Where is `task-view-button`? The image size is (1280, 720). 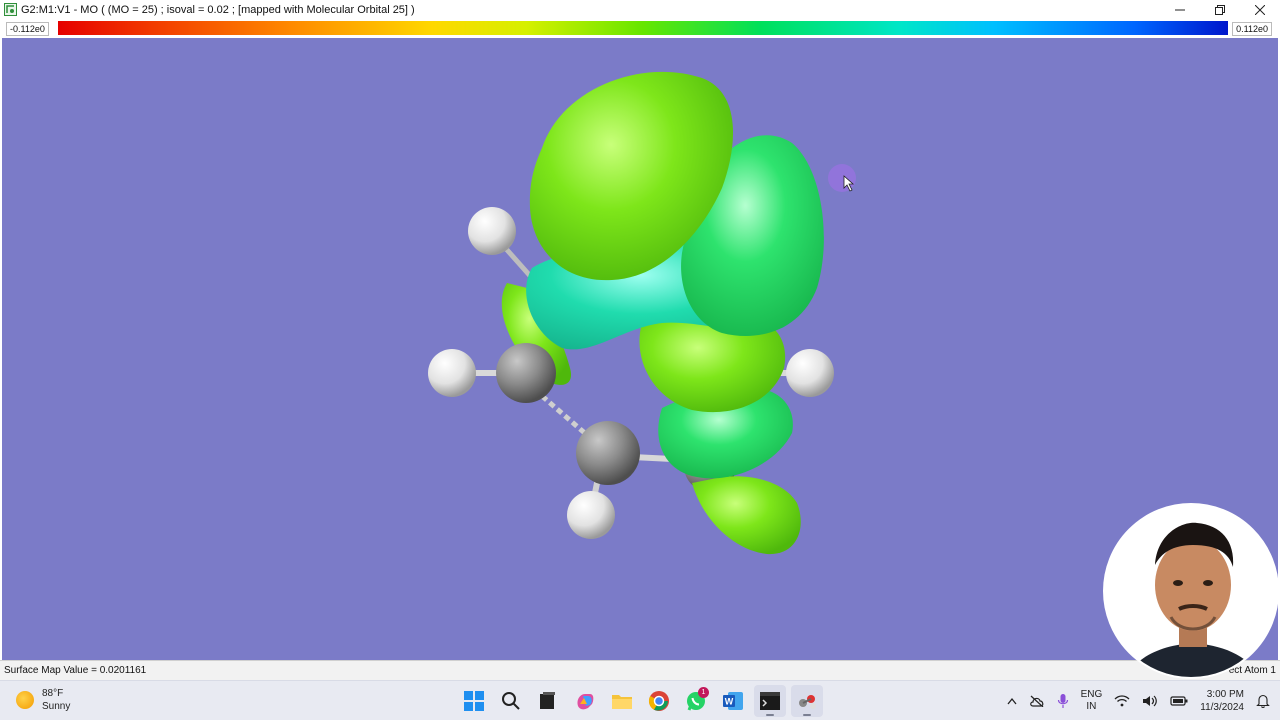 task-view-button is located at coordinates (548, 701).